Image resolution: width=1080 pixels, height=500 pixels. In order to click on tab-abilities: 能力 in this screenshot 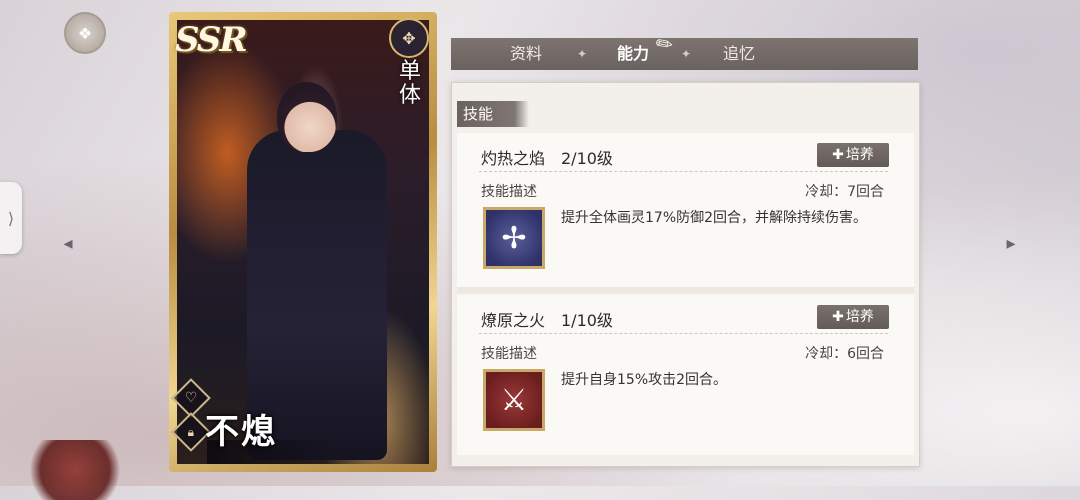, I will do `click(633, 54)`.